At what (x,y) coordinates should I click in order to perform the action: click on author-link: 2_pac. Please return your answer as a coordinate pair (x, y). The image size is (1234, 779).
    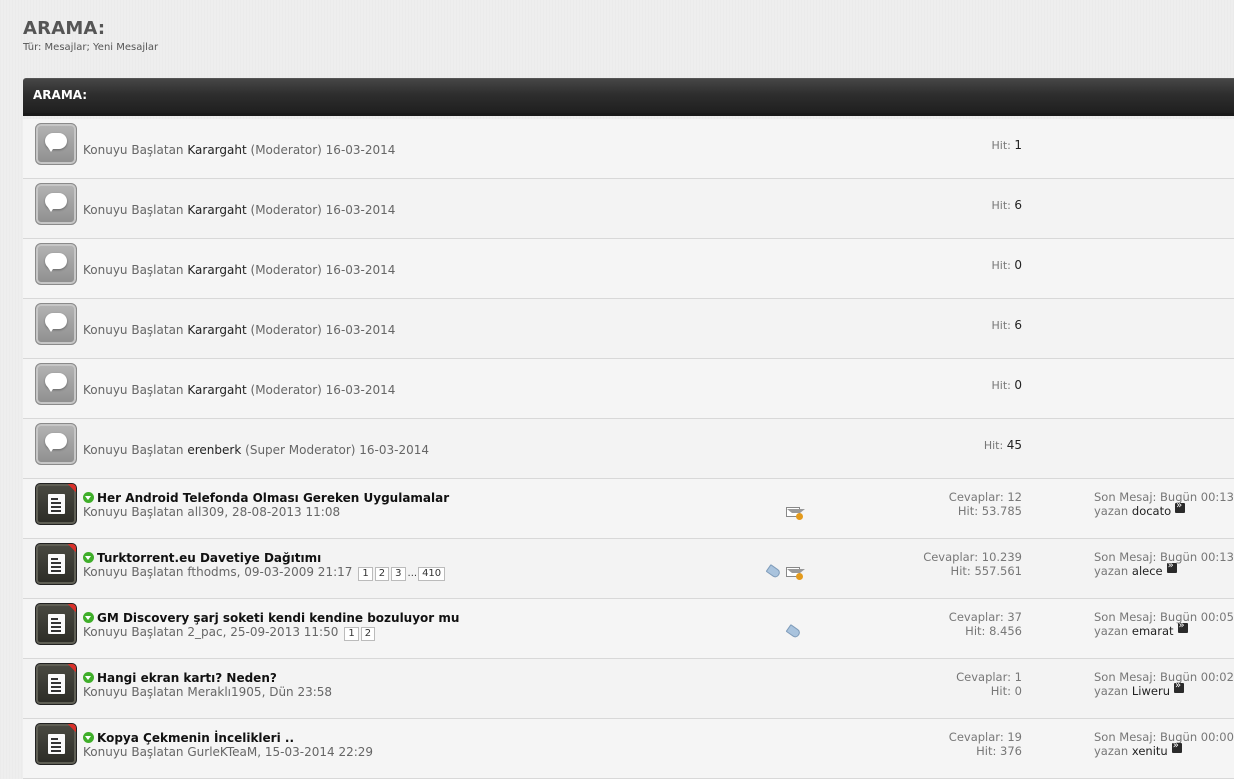
    Looking at the image, I should click on (204, 632).